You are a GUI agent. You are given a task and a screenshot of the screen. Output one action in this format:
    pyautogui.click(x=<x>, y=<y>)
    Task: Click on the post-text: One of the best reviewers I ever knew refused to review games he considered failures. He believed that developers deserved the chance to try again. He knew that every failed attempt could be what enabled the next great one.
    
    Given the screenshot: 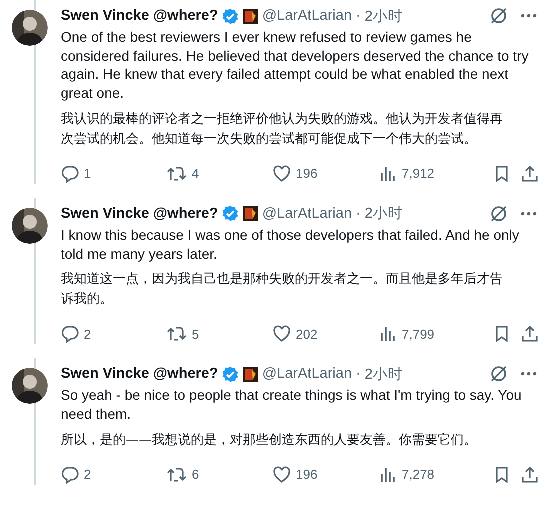 What is the action you would take?
    pyautogui.click(x=295, y=65)
    